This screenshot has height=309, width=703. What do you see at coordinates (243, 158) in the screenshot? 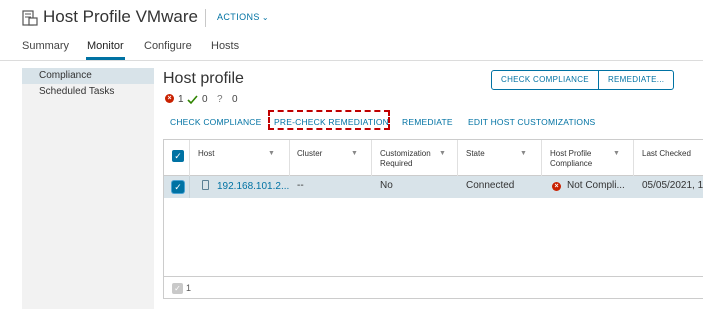
I see `column-header-host: Host ▼` at bounding box center [243, 158].